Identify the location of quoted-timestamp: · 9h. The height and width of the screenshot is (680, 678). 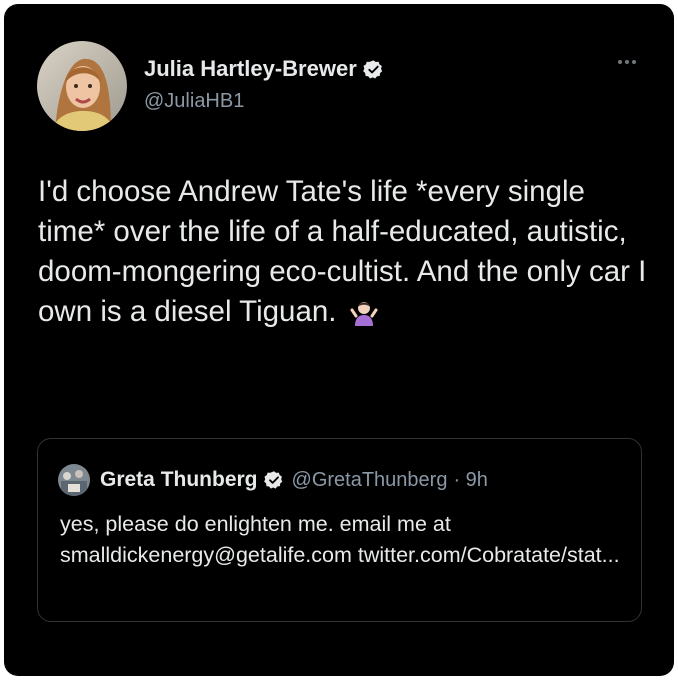
(470, 480).